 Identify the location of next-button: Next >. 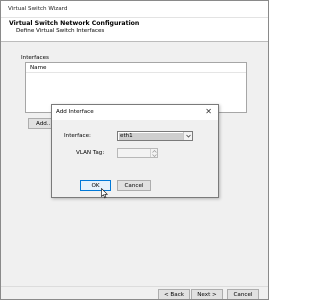
(207, 294).